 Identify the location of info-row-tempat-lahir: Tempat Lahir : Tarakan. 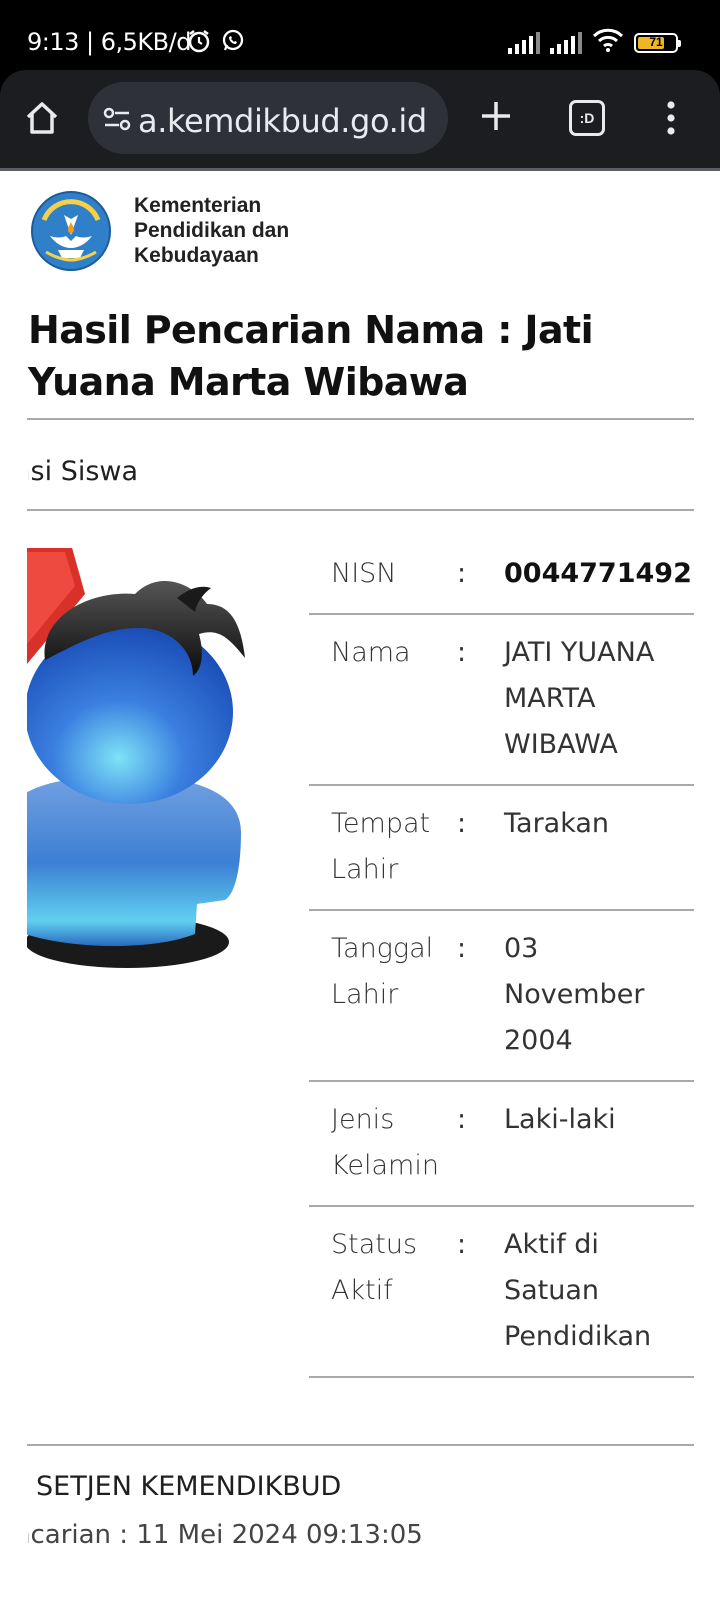
(501, 848).